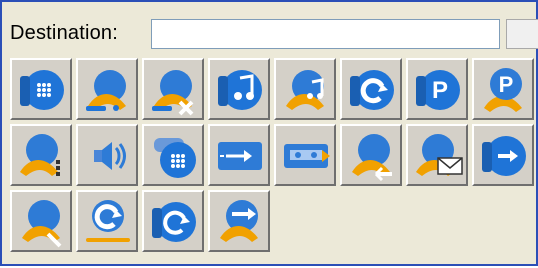 Image resolution: width=538 pixels, height=268 pixels. I want to click on call-email-button, so click(437, 155).